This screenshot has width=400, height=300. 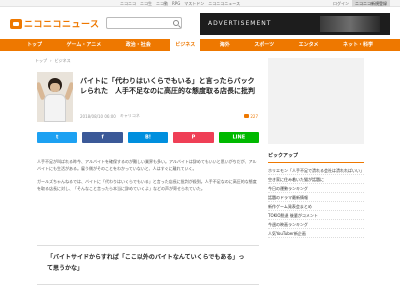 I want to click on pickup-item: 話題のドラマ最新情報, so click(x=316, y=197).